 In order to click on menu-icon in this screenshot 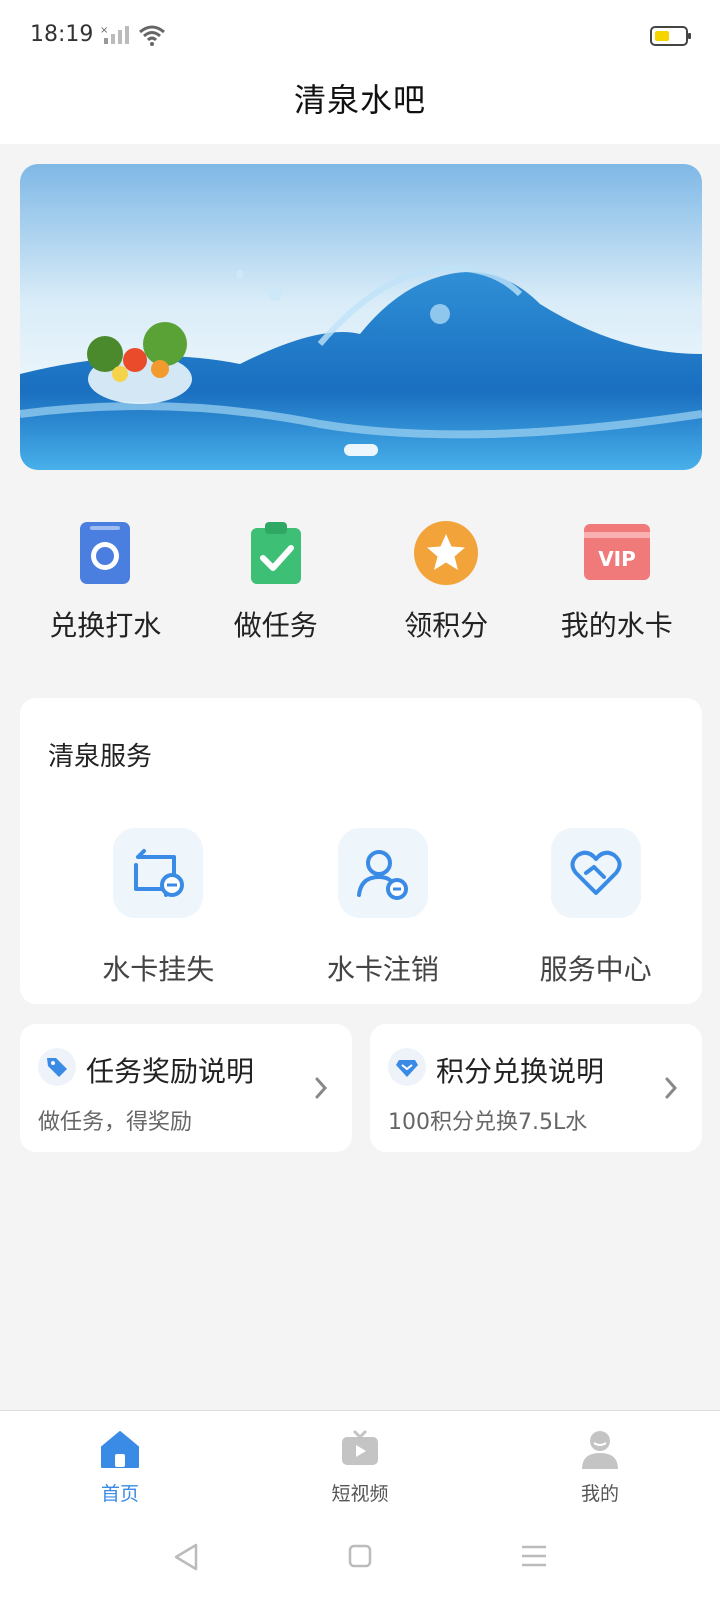, I will do `click(534, 1558)`.